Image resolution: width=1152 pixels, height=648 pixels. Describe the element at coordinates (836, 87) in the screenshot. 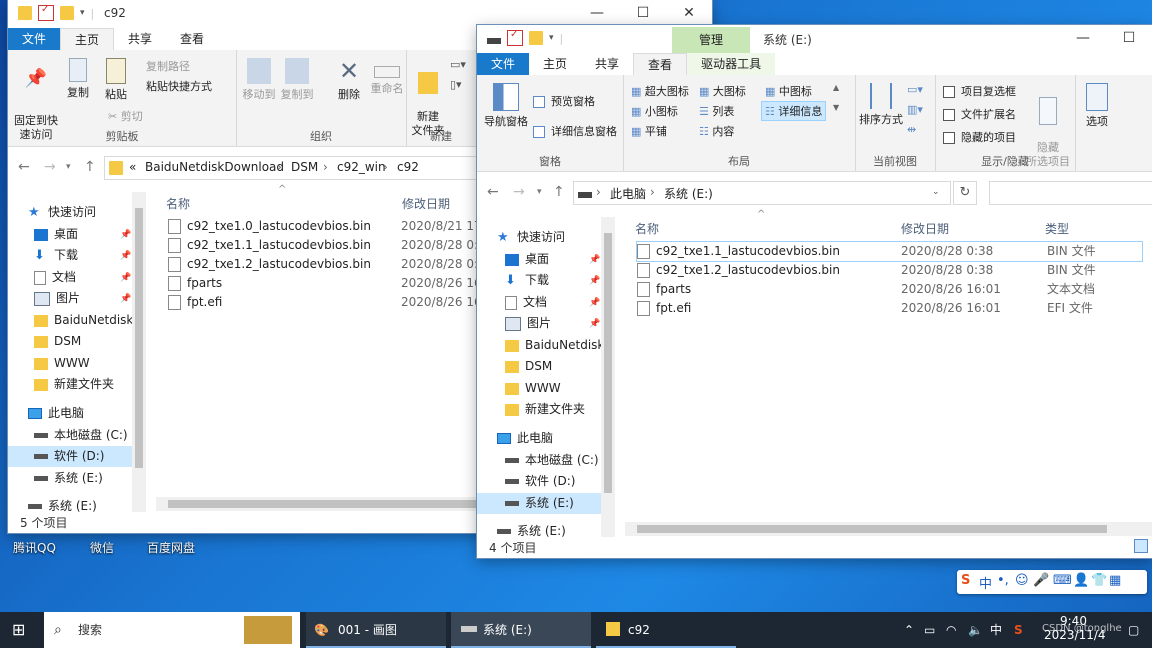

I see `layout-scroll-up: ▲` at that location.